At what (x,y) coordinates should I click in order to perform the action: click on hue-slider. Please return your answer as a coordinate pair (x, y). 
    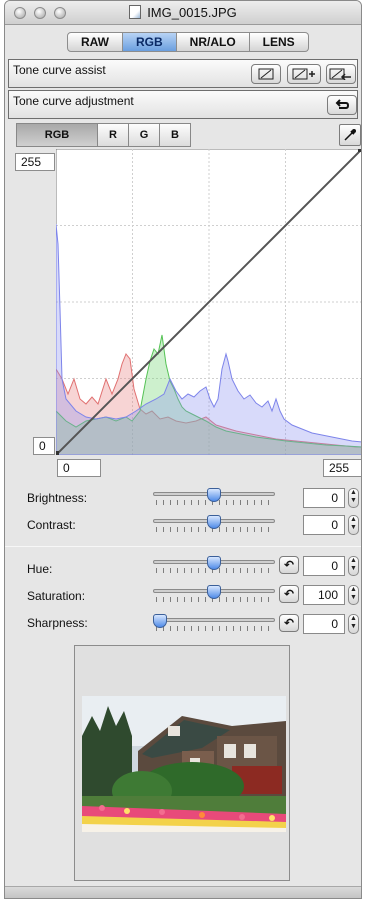
    Looking at the image, I should click on (214, 566).